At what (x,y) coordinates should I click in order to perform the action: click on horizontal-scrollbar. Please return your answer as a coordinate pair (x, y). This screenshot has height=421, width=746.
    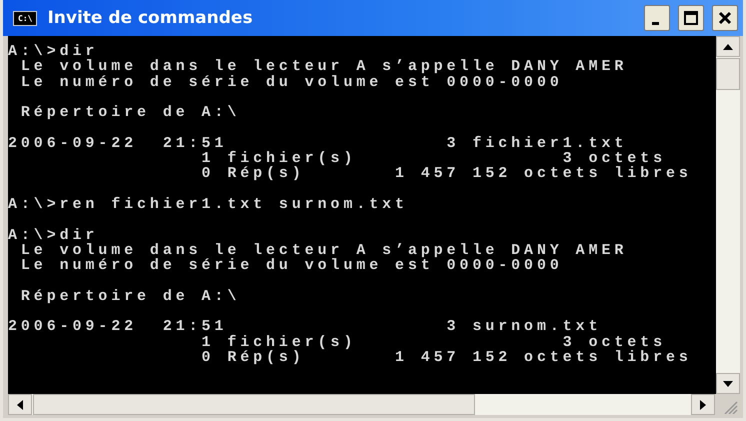
    Looking at the image, I should click on (361, 404).